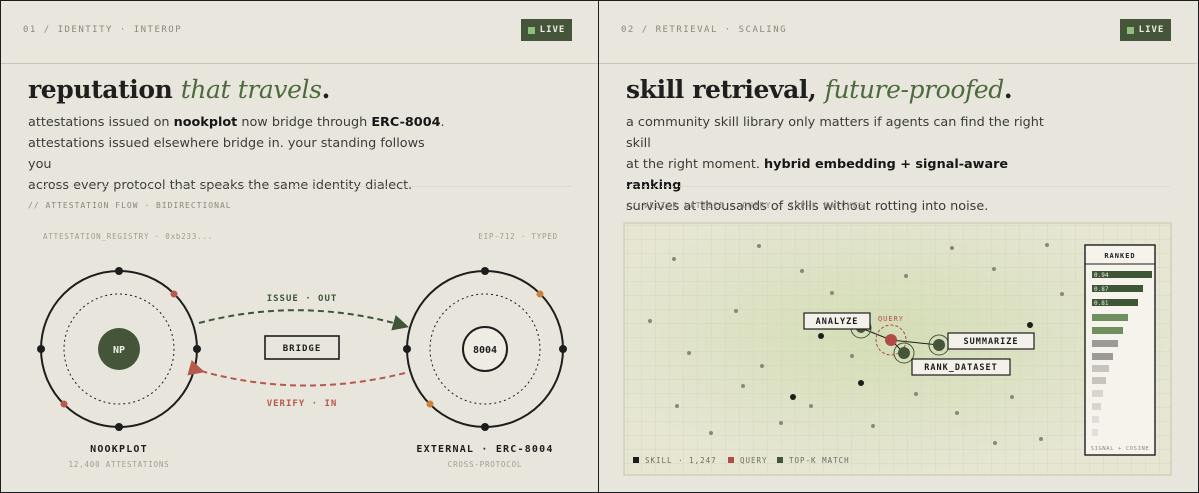 The width and height of the screenshot is (1199, 493). Describe the element at coordinates (485, 464) in the screenshot. I see `external-sub: CROSS-PROTOCOL` at that location.